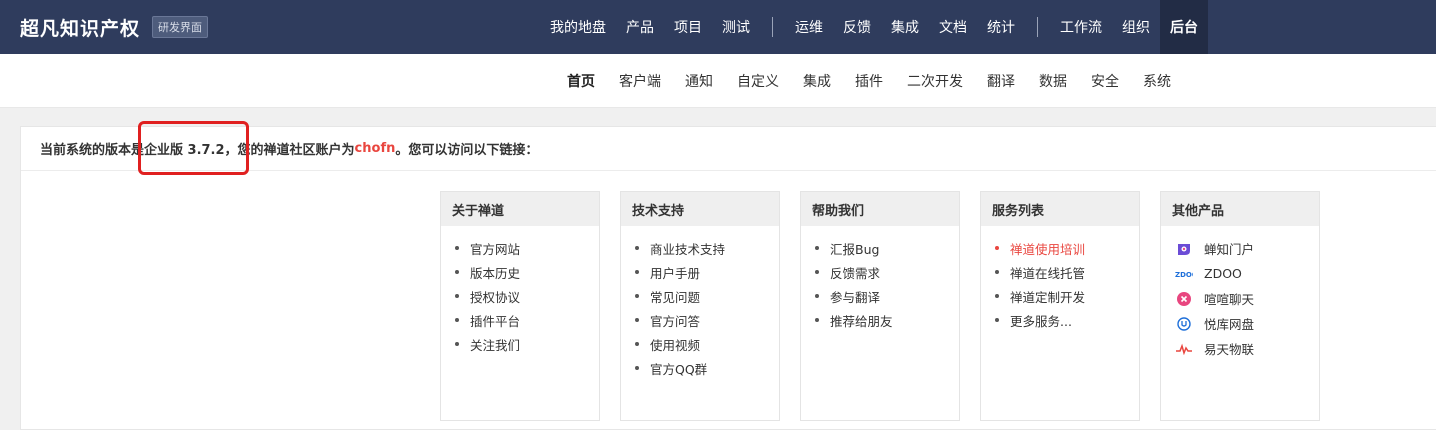 Image resolution: width=1436 pixels, height=430 pixels. Describe the element at coordinates (1247, 298) in the screenshot. I see `link-xuanxuan: 喧喧聊天` at that location.